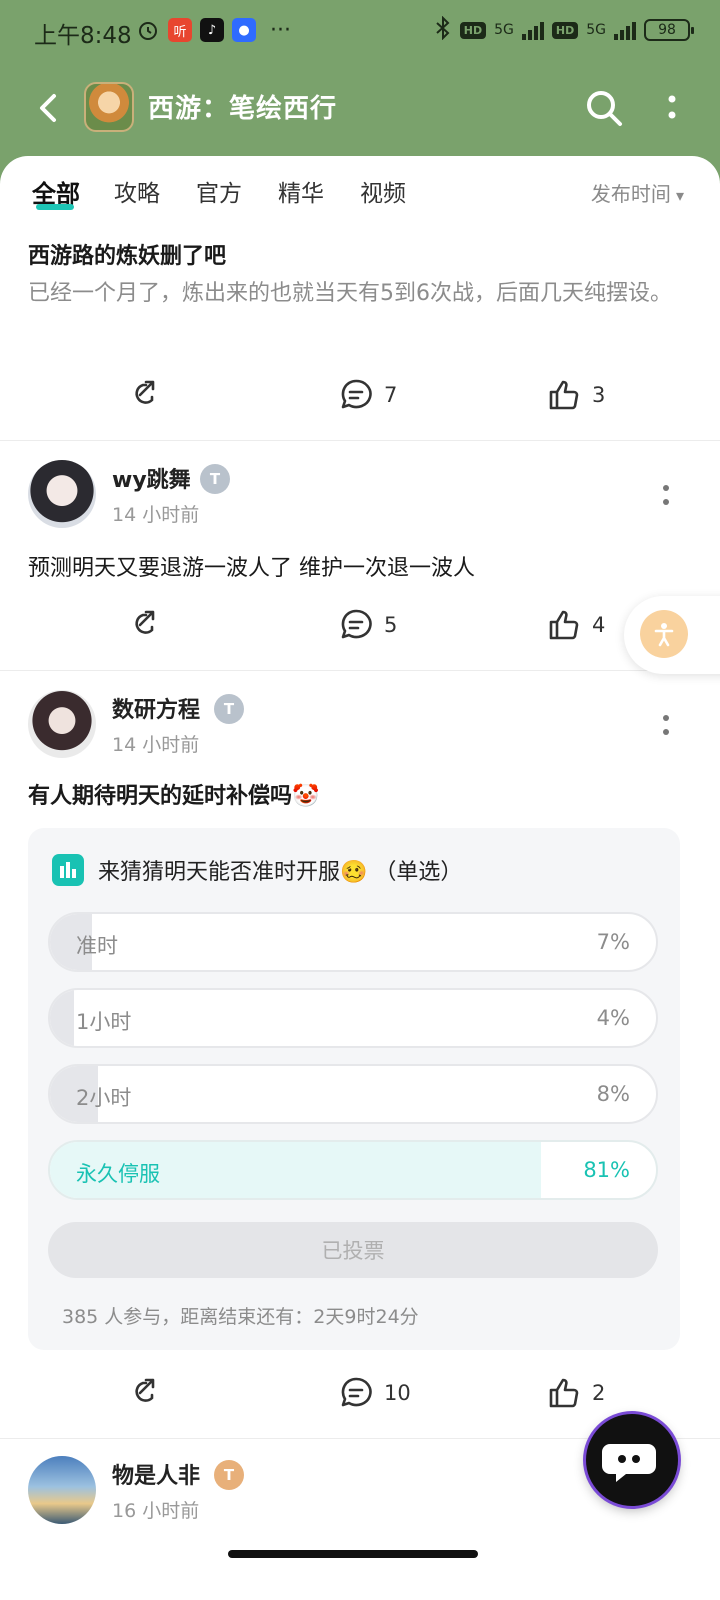 The image size is (720, 1600). Describe the element at coordinates (55, 207) in the screenshot. I see `active-tab-indicator` at that location.